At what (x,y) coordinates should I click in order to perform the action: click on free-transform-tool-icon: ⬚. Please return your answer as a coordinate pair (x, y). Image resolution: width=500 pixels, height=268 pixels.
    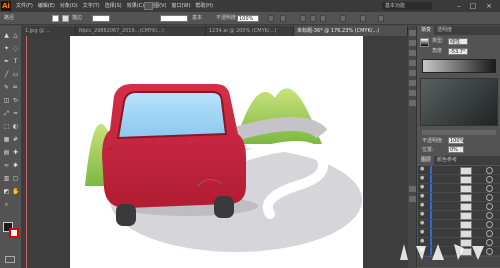
    Looking at the image, I should click on (6, 126).